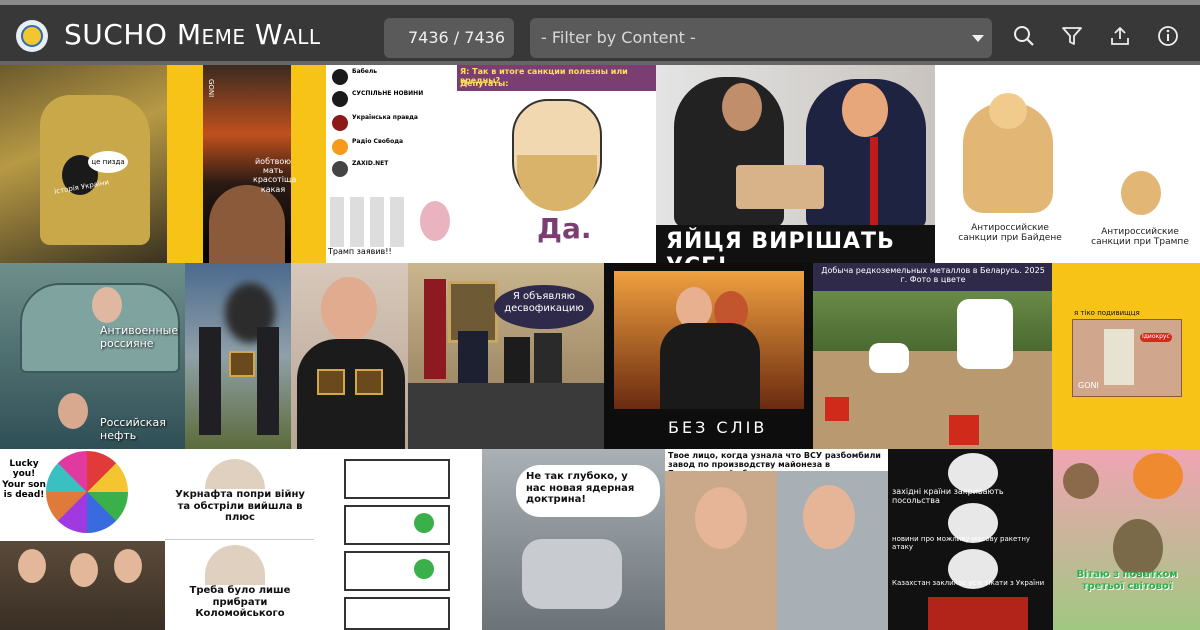  Describe the element at coordinates (240, 602) in the screenshot. I see `meme-caption-bottom: Треба було лише прибрати Коломойського` at that location.